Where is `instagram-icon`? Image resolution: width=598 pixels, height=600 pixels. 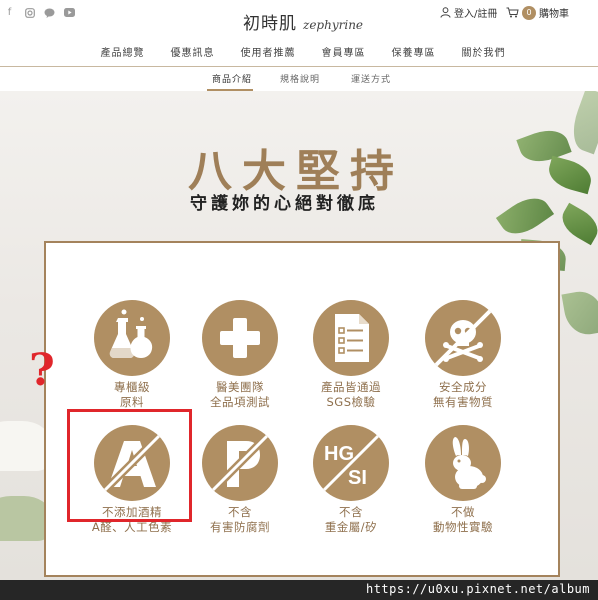
instagram-icon is located at coordinates (29, 12).